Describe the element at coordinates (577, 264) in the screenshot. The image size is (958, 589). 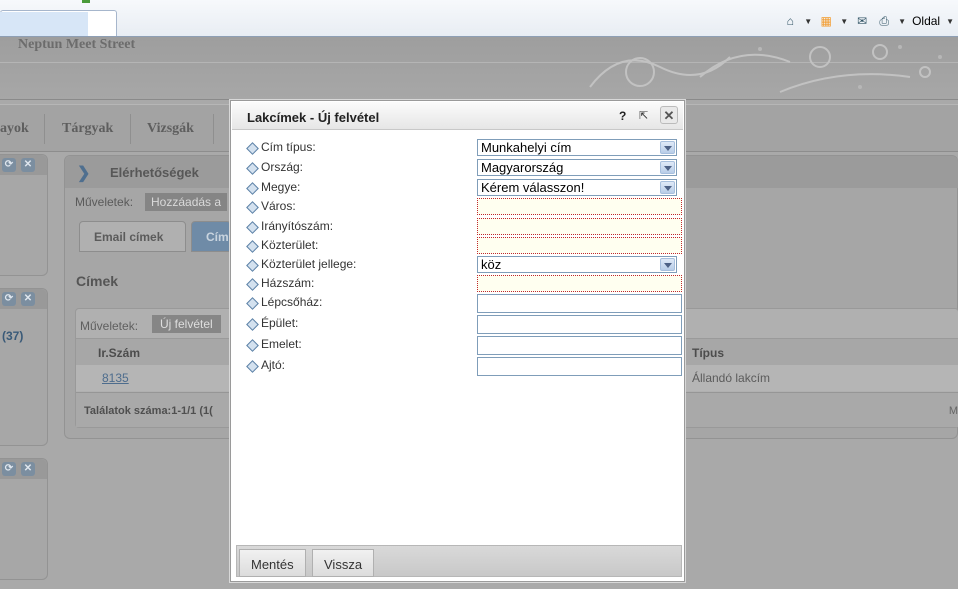
I see `street-type-select: köz` at that location.